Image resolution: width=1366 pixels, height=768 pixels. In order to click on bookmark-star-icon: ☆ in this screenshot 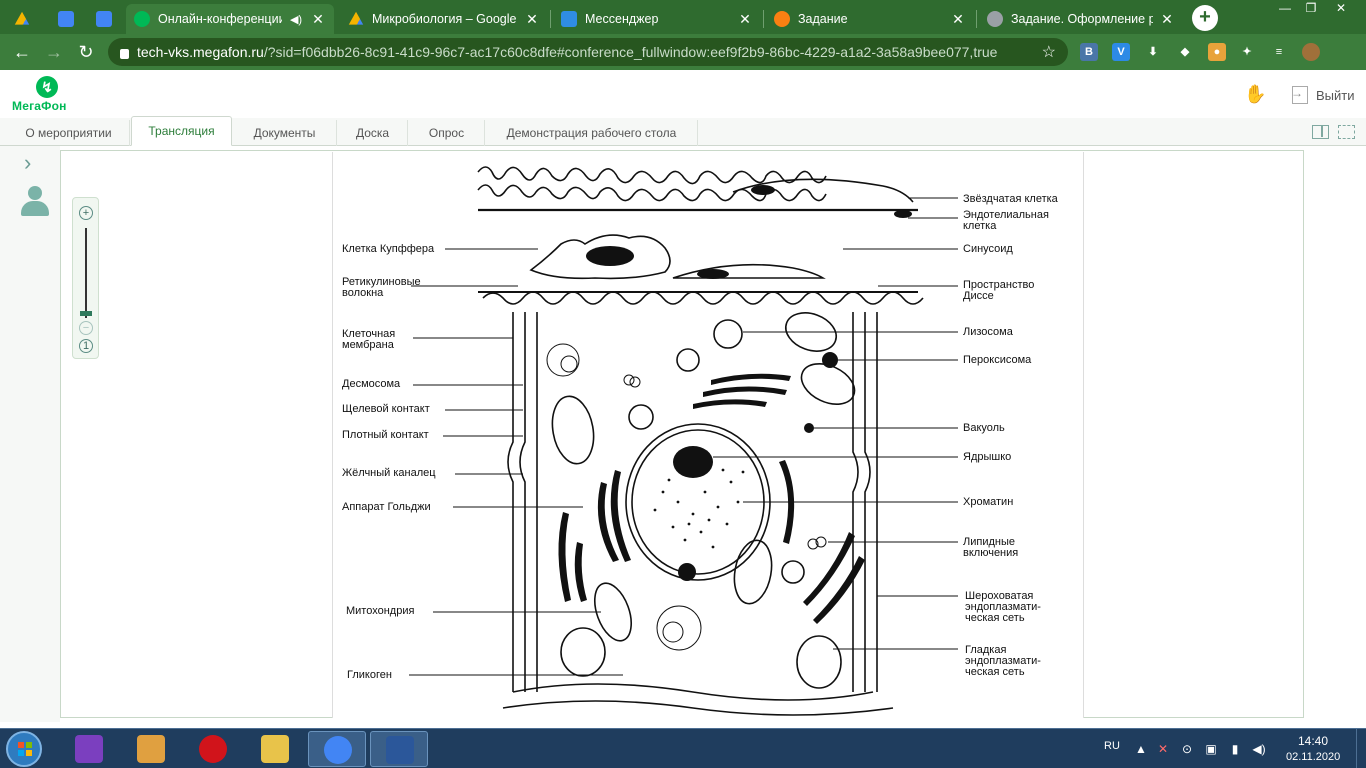, I will do `click(1049, 52)`.